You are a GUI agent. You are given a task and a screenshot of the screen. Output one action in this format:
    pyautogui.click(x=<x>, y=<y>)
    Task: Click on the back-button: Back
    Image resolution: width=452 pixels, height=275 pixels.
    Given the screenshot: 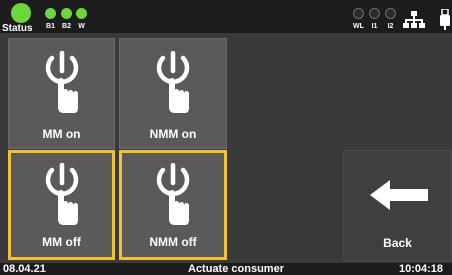 What is the action you would take?
    pyautogui.click(x=397, y=205)
    